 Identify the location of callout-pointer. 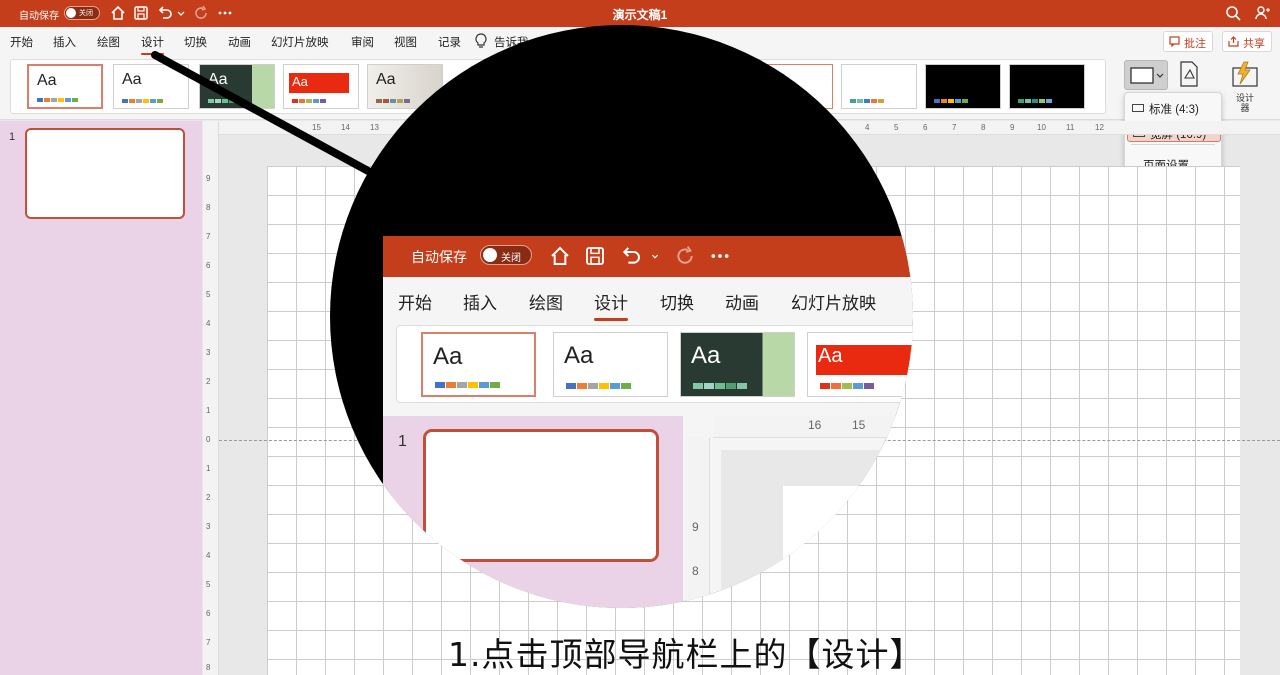
(262, 113).